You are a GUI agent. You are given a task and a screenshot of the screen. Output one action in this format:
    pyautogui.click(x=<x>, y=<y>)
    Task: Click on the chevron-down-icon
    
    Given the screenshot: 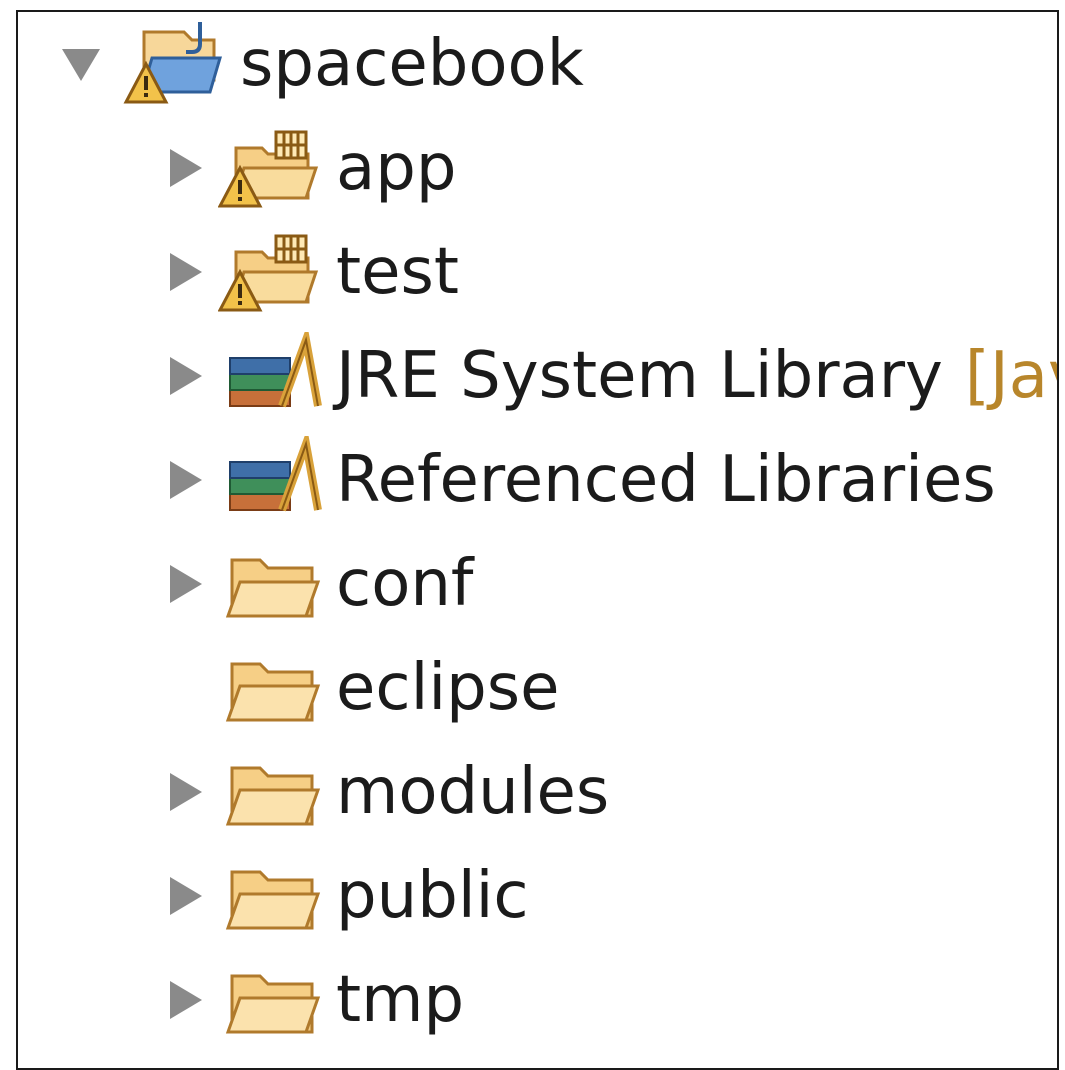 What is the action you would take?
    pyautogui.click(x=81, y=64)
    